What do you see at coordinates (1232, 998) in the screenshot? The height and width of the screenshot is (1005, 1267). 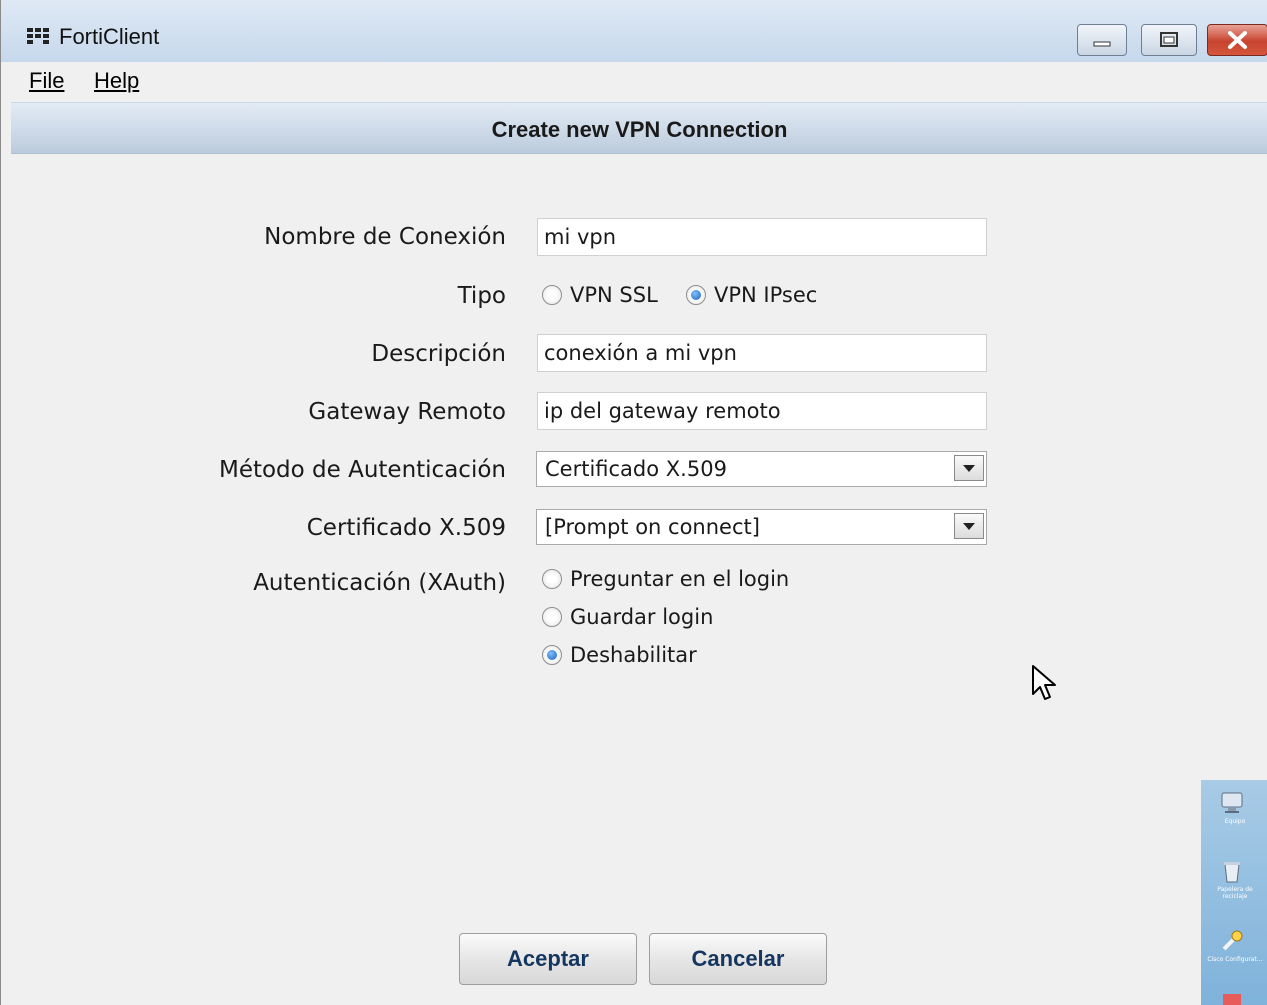 I see `shortcut-icon` at bounding box center [1232, 998].